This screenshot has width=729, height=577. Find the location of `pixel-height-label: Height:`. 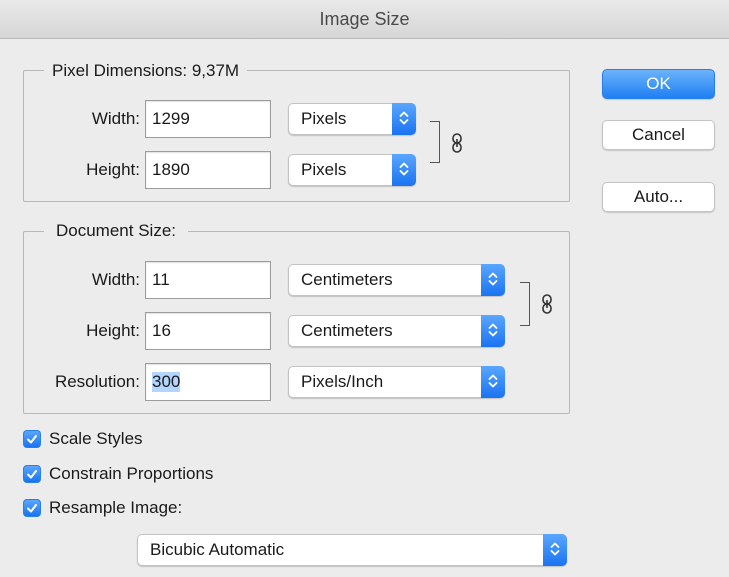

pixel-height-label: Height: is located at coordinates (113, 169).